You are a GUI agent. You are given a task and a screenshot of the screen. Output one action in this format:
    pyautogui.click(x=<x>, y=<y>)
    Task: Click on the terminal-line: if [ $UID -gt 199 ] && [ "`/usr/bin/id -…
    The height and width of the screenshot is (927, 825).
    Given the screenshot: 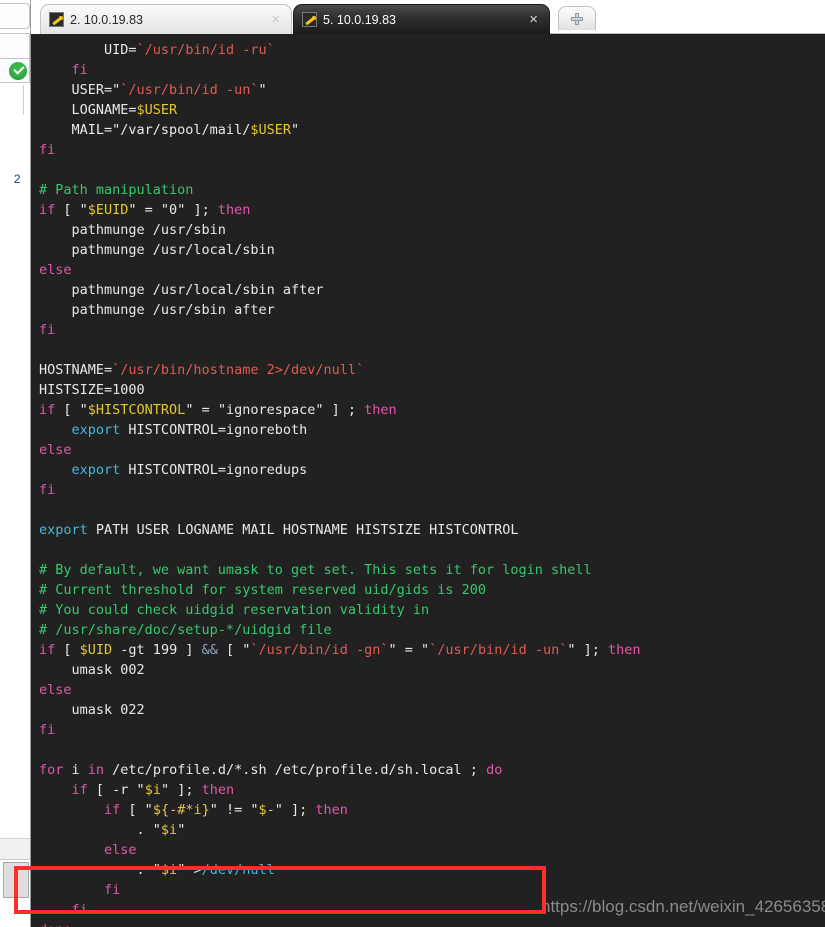 What is the action you would take?
    pyautogui.click(x=432, y=650)
    